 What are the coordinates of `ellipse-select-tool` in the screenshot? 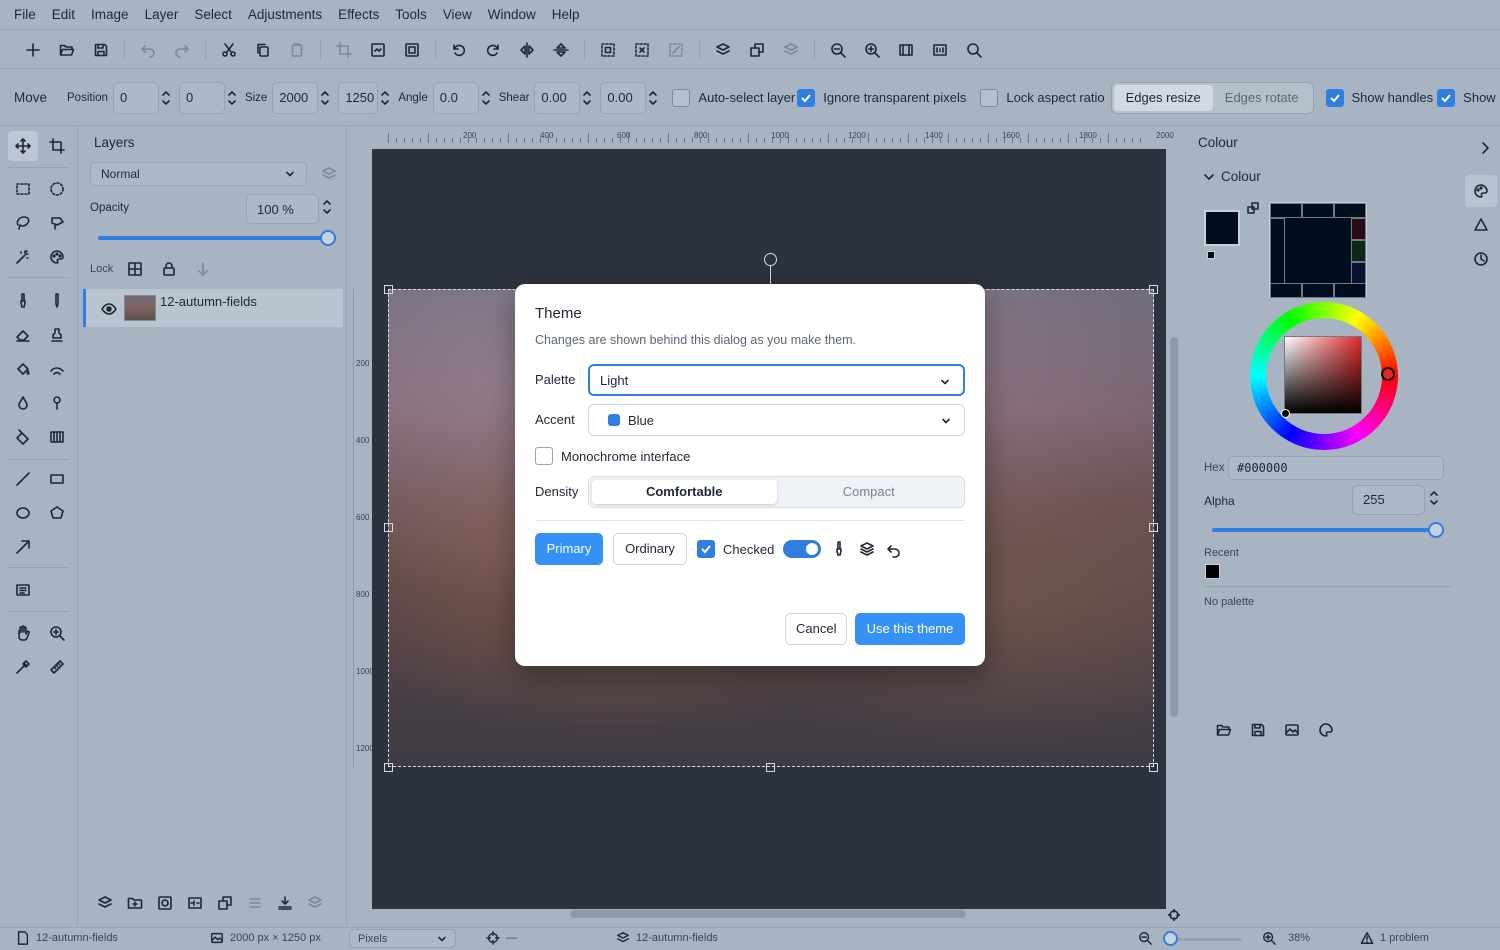 It's located at (57, 189).